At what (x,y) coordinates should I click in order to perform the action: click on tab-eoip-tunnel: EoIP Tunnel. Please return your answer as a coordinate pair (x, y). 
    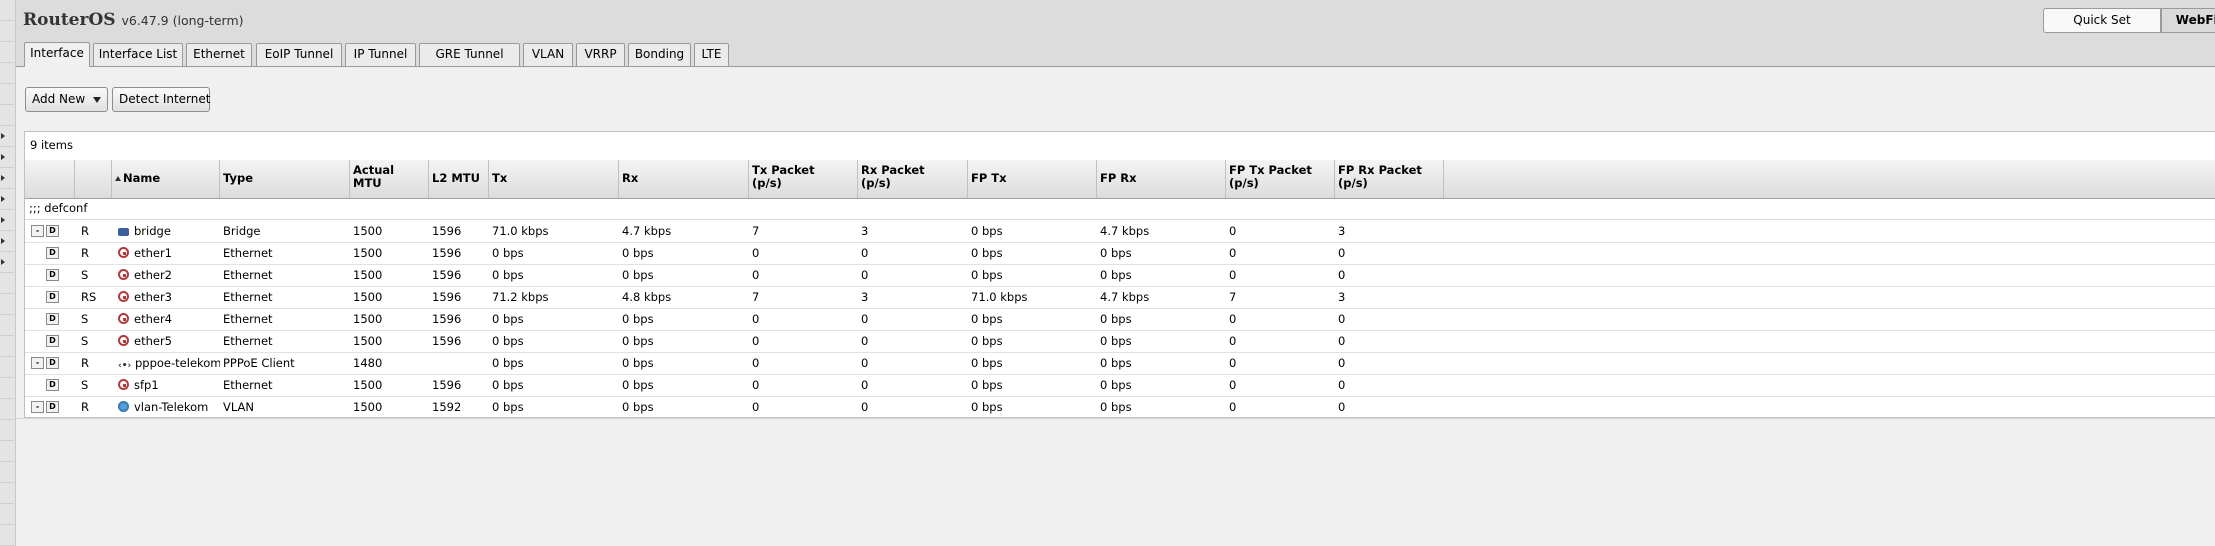
    Looking at the image, I should click on (299, 54).